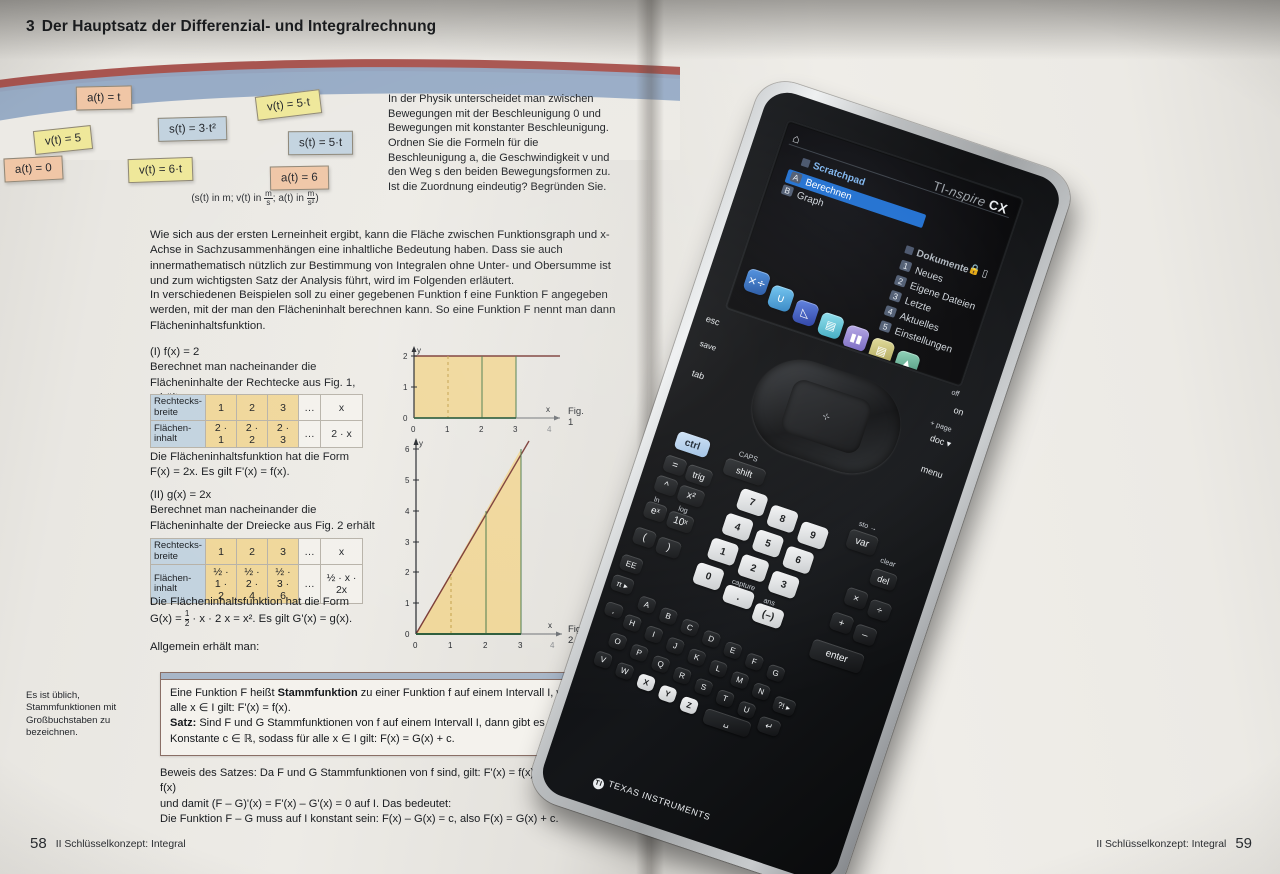  Describe the element at coordinates (654, 634) in the screenshot. I see `letter-I-key: I` at that location.